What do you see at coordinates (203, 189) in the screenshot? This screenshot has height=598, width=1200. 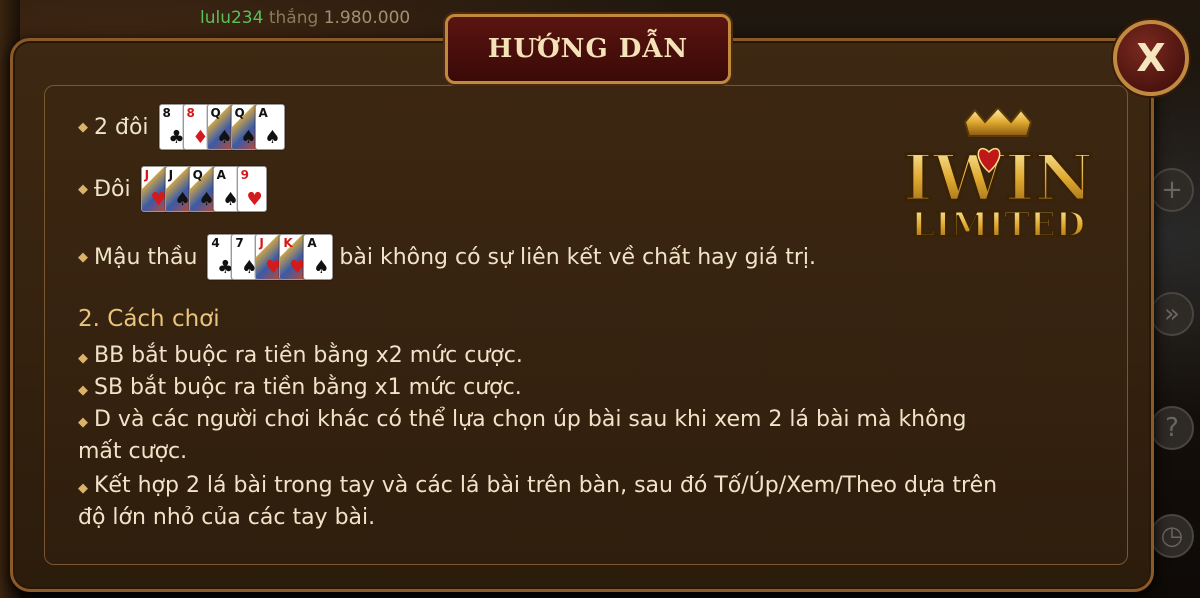 I see `card-group: J ♥ J ♠ Q ♠ A ♠ 9 ♥` at bounding box center [203, 189].